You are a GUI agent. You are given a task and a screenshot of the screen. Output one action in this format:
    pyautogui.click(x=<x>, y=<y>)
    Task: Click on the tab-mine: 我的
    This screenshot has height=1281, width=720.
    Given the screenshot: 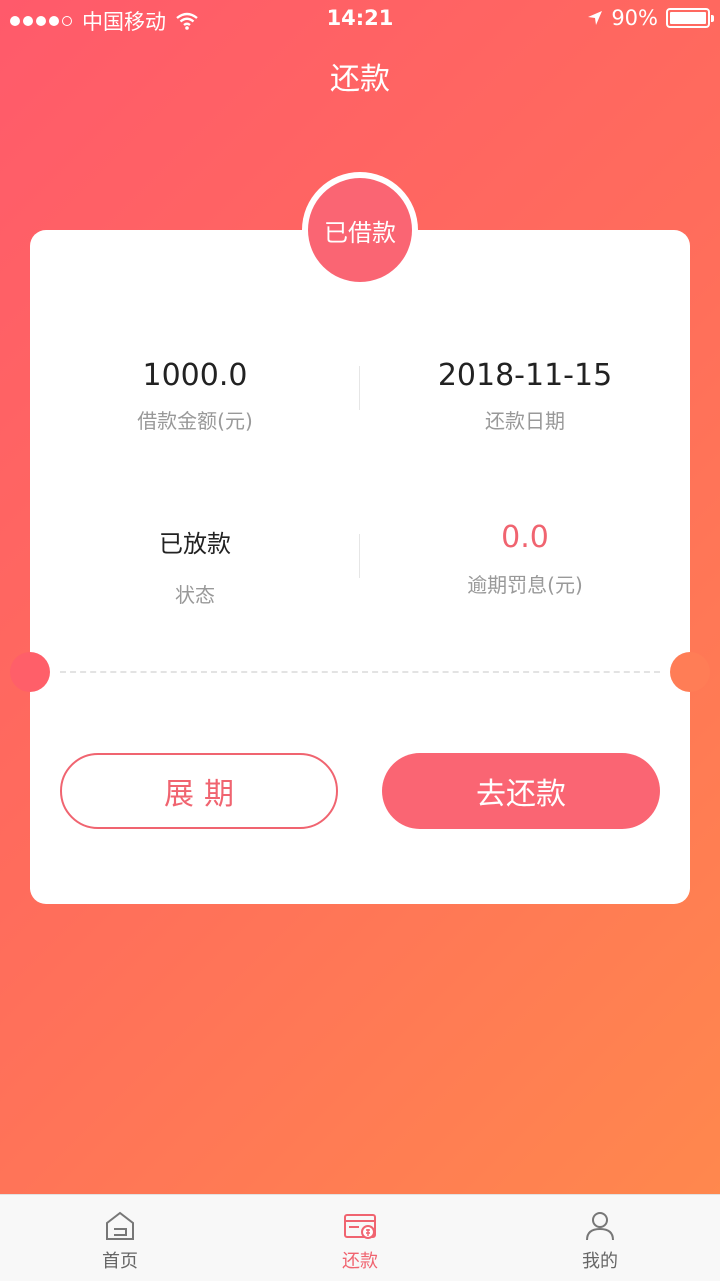 What is the action you would take?
    pyautogui.click(x=600, y=1238)
    